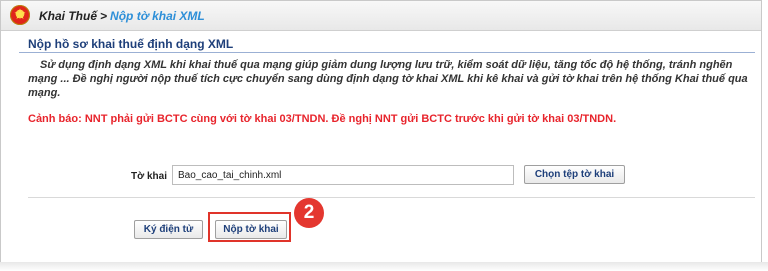 This screenshot has height=271, width=768. What do you see at coordinates (249, 227) in the screenshot?
I see `submit-button-highlight` at bounding box center [249, 227].